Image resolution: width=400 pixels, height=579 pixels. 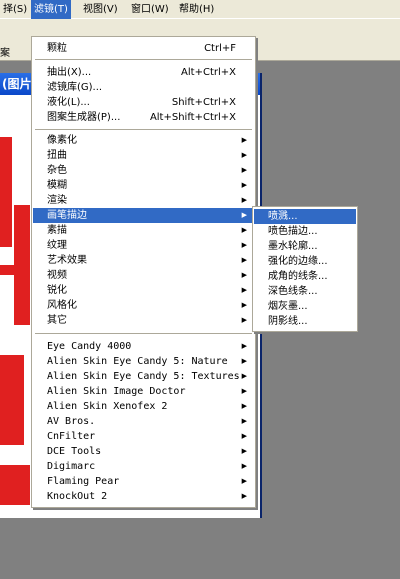 I want to click on menu-item-stylize: 风格化 ▶, so click(x=143, y=305).